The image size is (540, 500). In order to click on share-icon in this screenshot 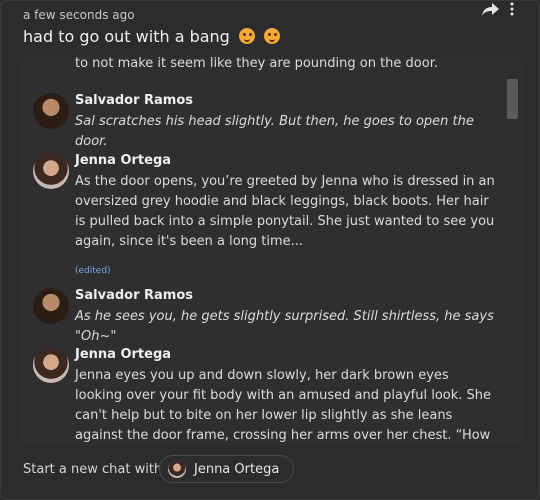, I will do `click(491, 9)`.